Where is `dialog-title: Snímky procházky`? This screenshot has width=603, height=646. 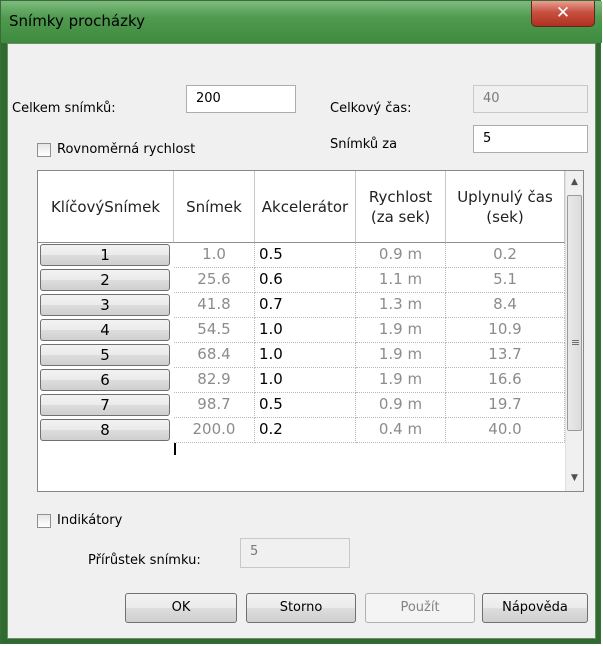 dialog-title: Snímky procházky is located at coordinates (77, 21).